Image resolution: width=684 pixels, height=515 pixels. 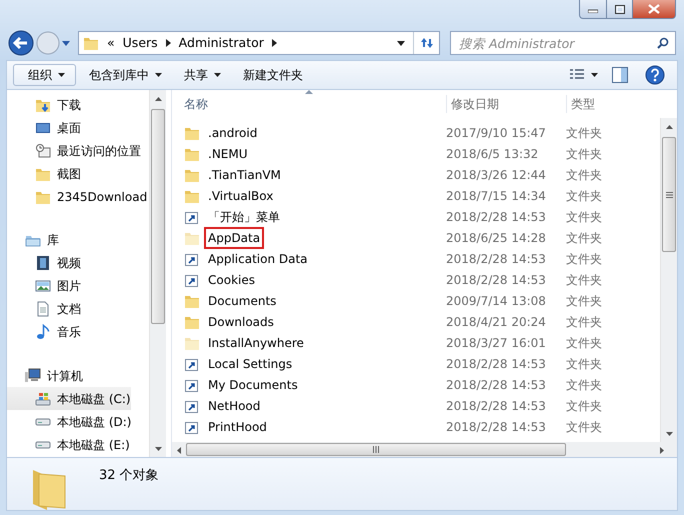 What do you see at coordinates (496, 322) in the screenshot?
I see `date-cell-text: 2018/4/21 20:24` at bounding box center [496, 322].